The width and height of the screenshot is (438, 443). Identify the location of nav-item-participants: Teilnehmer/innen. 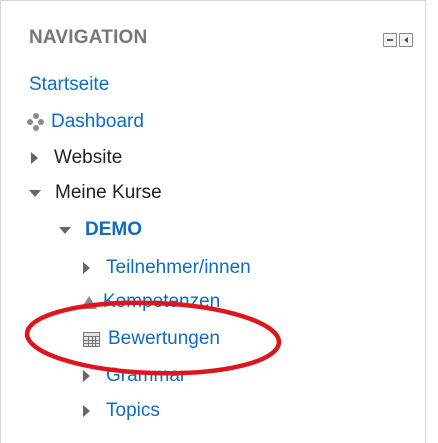
(166, 268).